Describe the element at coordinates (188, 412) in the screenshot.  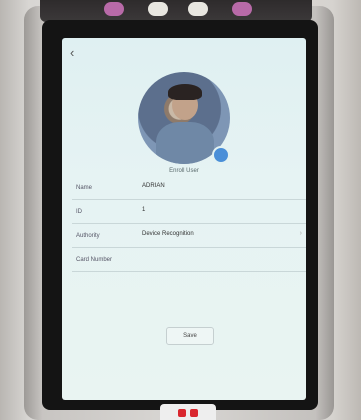
I see `brand-logo` at that location.